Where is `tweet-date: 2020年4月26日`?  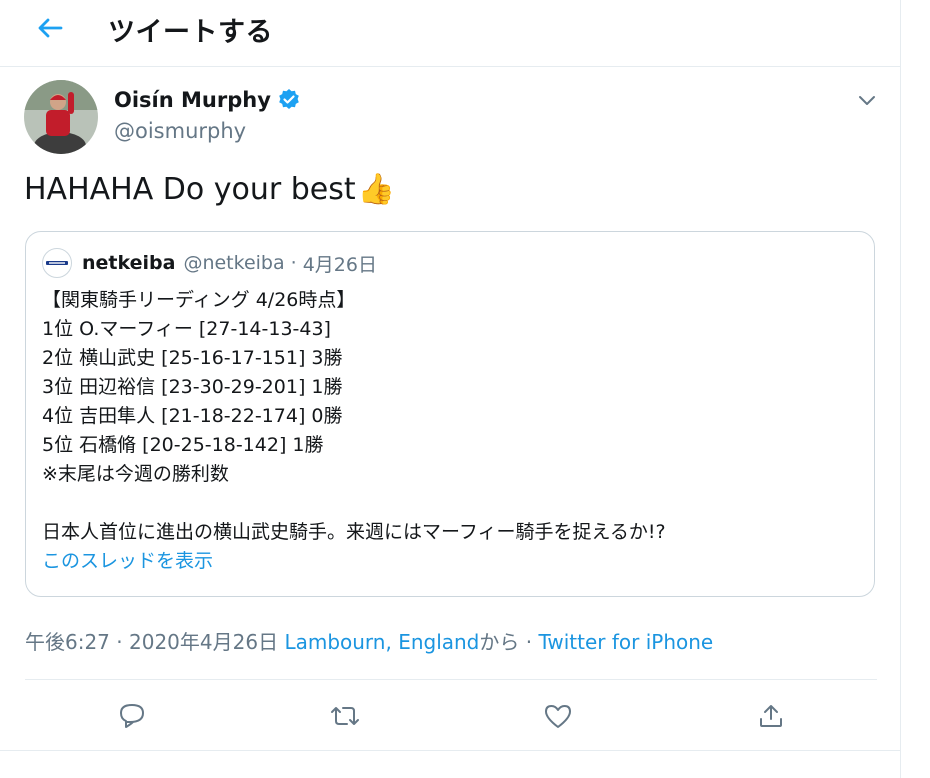
tweet-date: 2020年4月26日 is located at coordinates (203, 642).